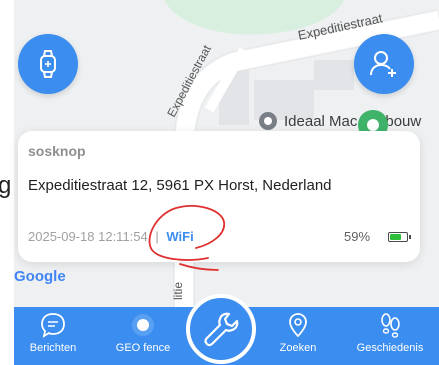  I want to click on map-pin-icon, so click(298, 325).